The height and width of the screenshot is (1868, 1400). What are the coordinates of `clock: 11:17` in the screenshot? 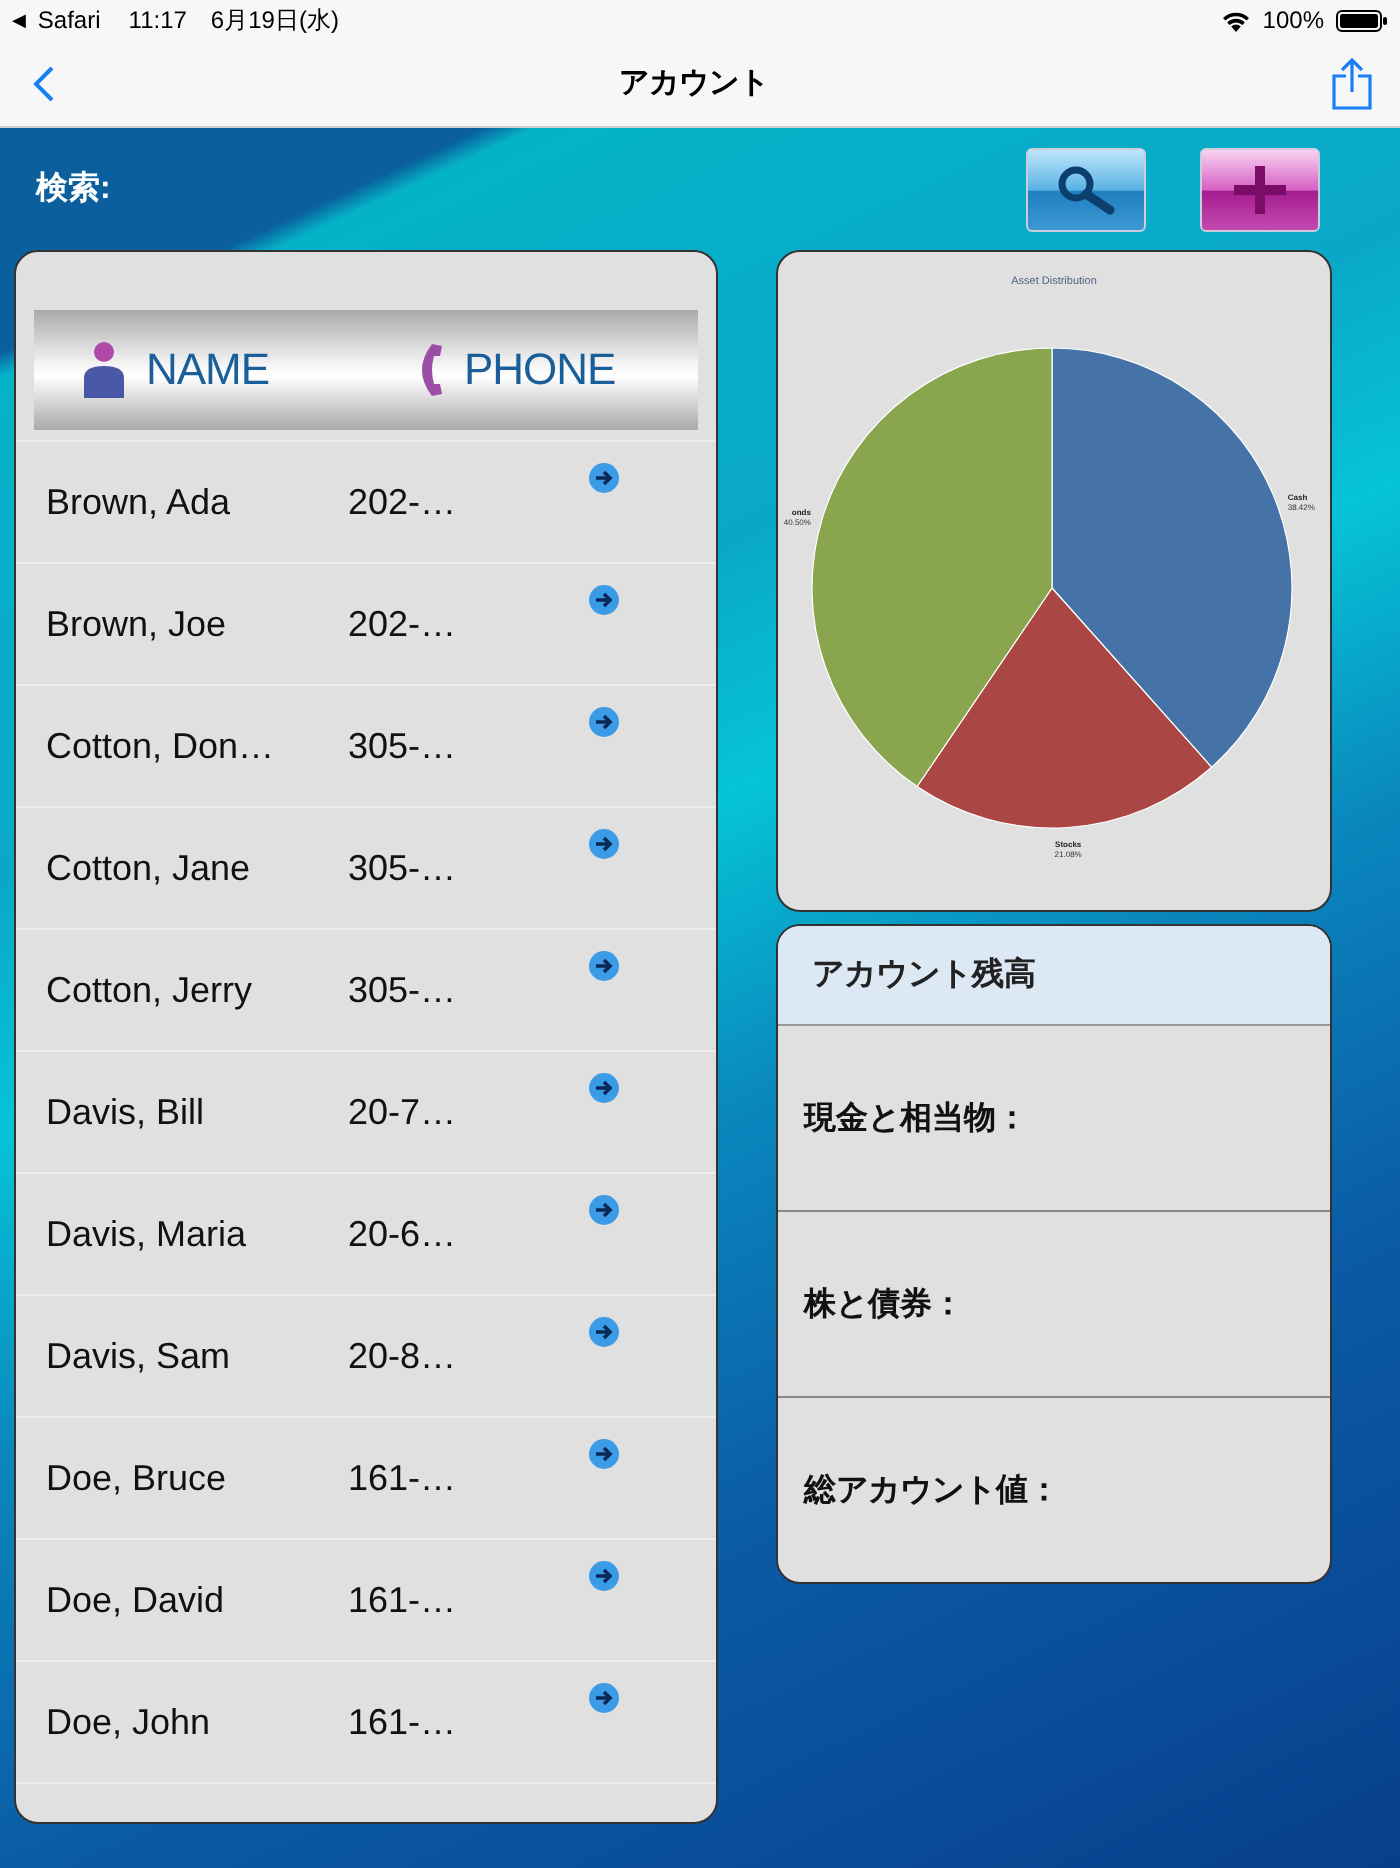 It's located at (157, 20).